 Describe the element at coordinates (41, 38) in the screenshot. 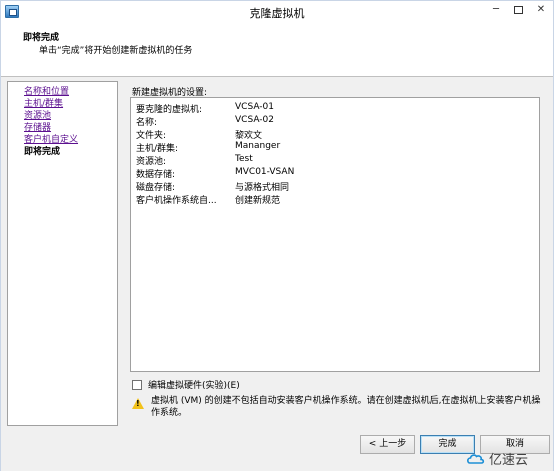

I see `page-title: 即将完成` at that location.